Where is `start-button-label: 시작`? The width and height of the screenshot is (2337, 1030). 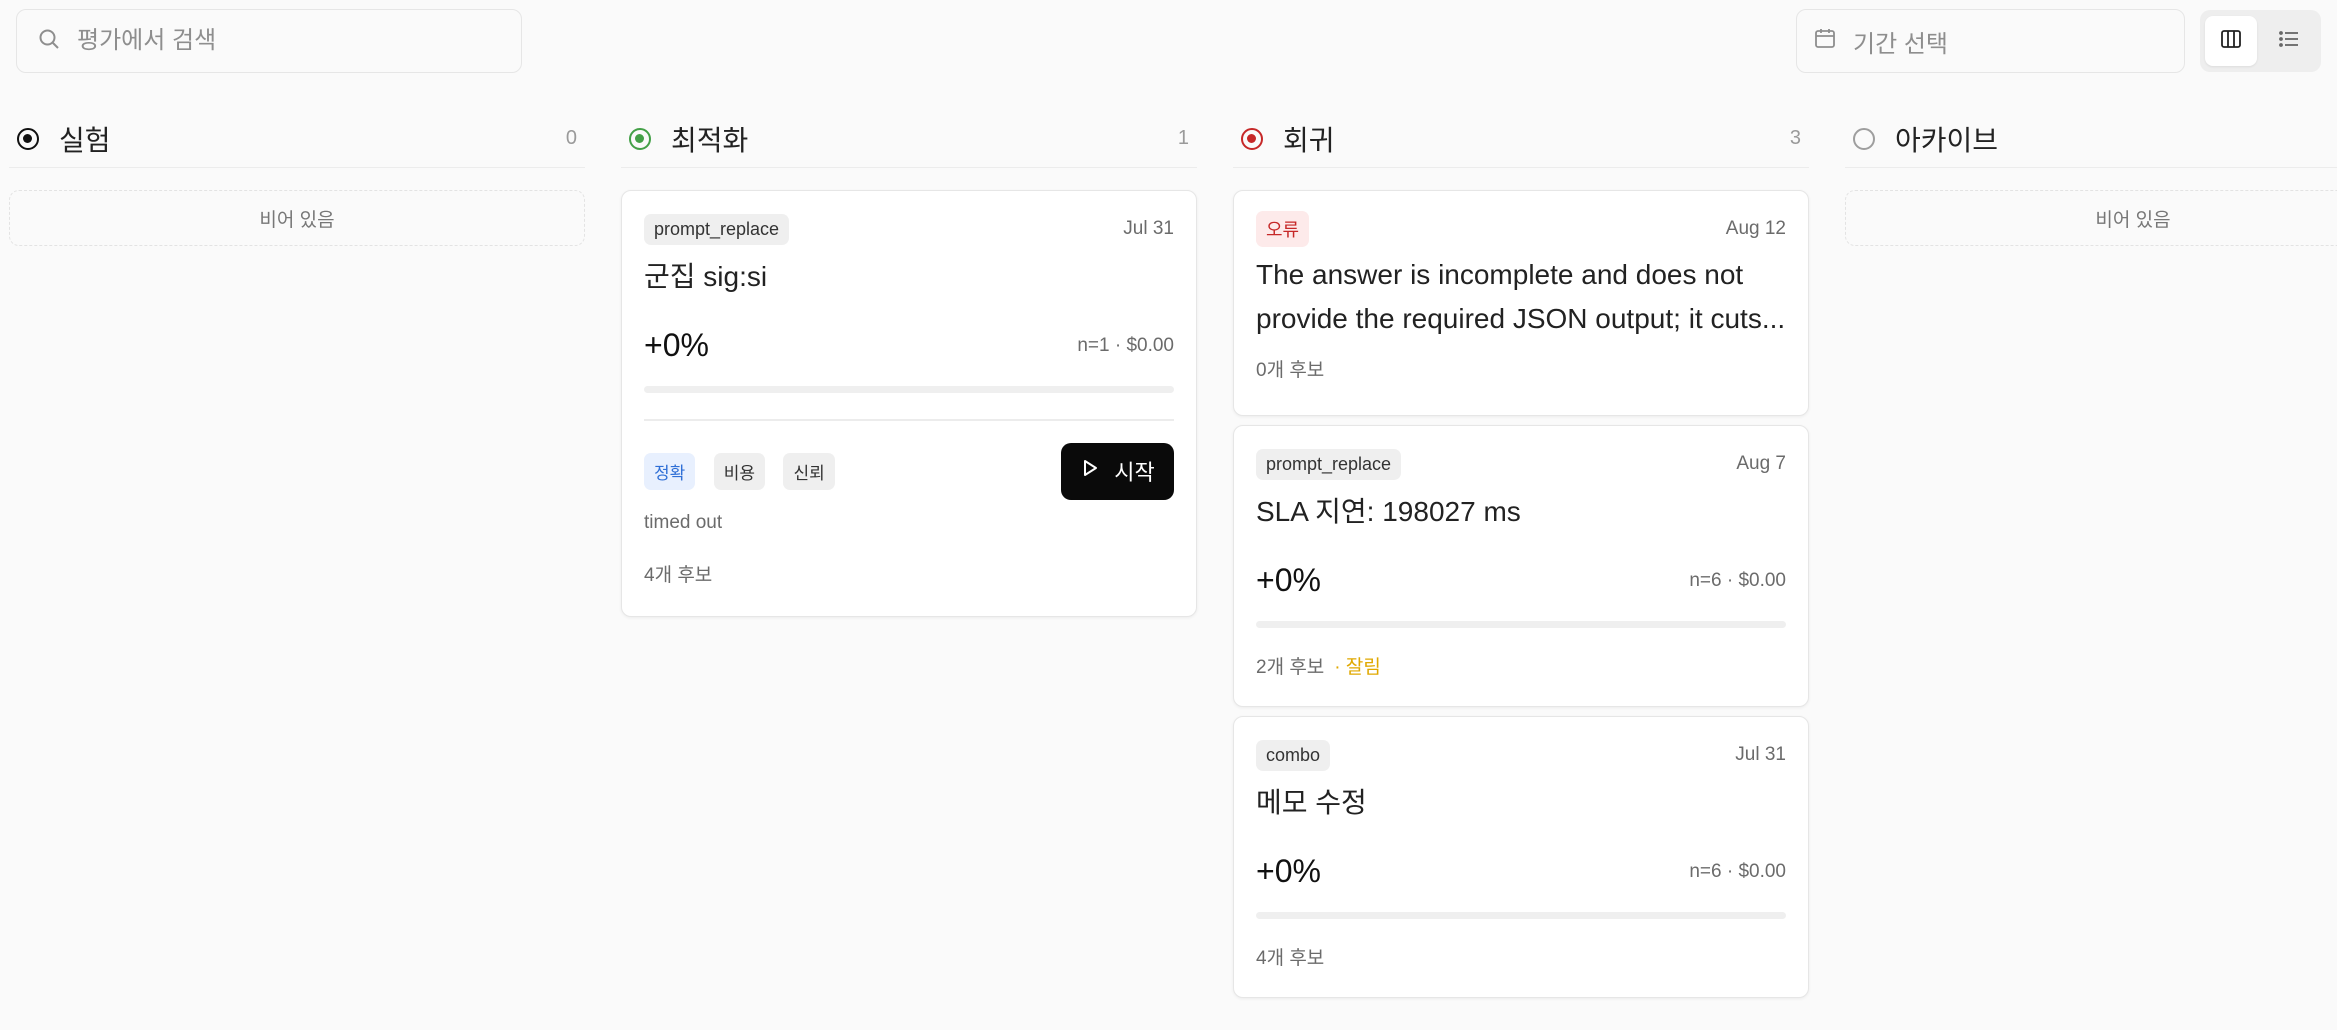 start-button-label: 시작 is located at coordinates (1134, 472).